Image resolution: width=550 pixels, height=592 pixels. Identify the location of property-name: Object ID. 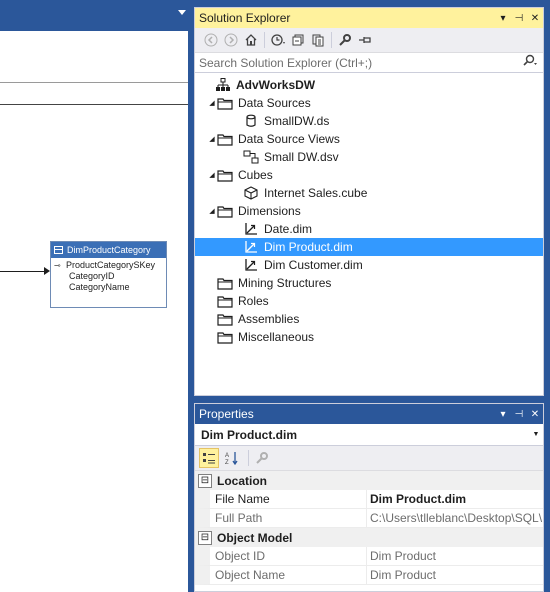
(280, 556).